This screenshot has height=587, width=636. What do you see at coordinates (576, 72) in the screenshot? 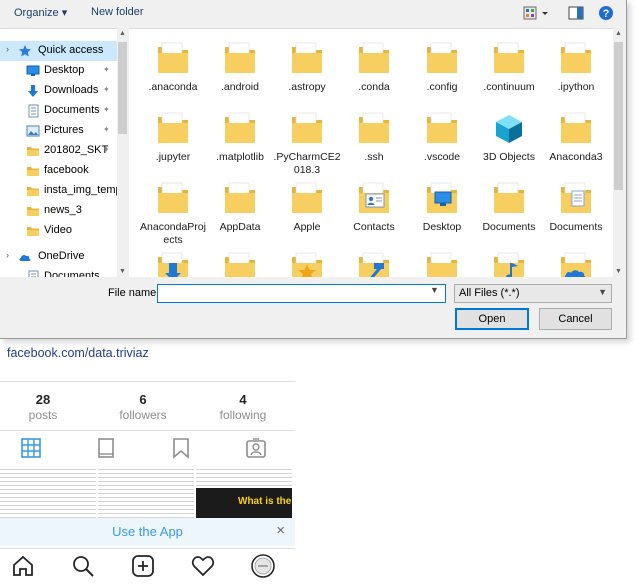
I see `file-item: .ipython` at bounding box center [576, 72].